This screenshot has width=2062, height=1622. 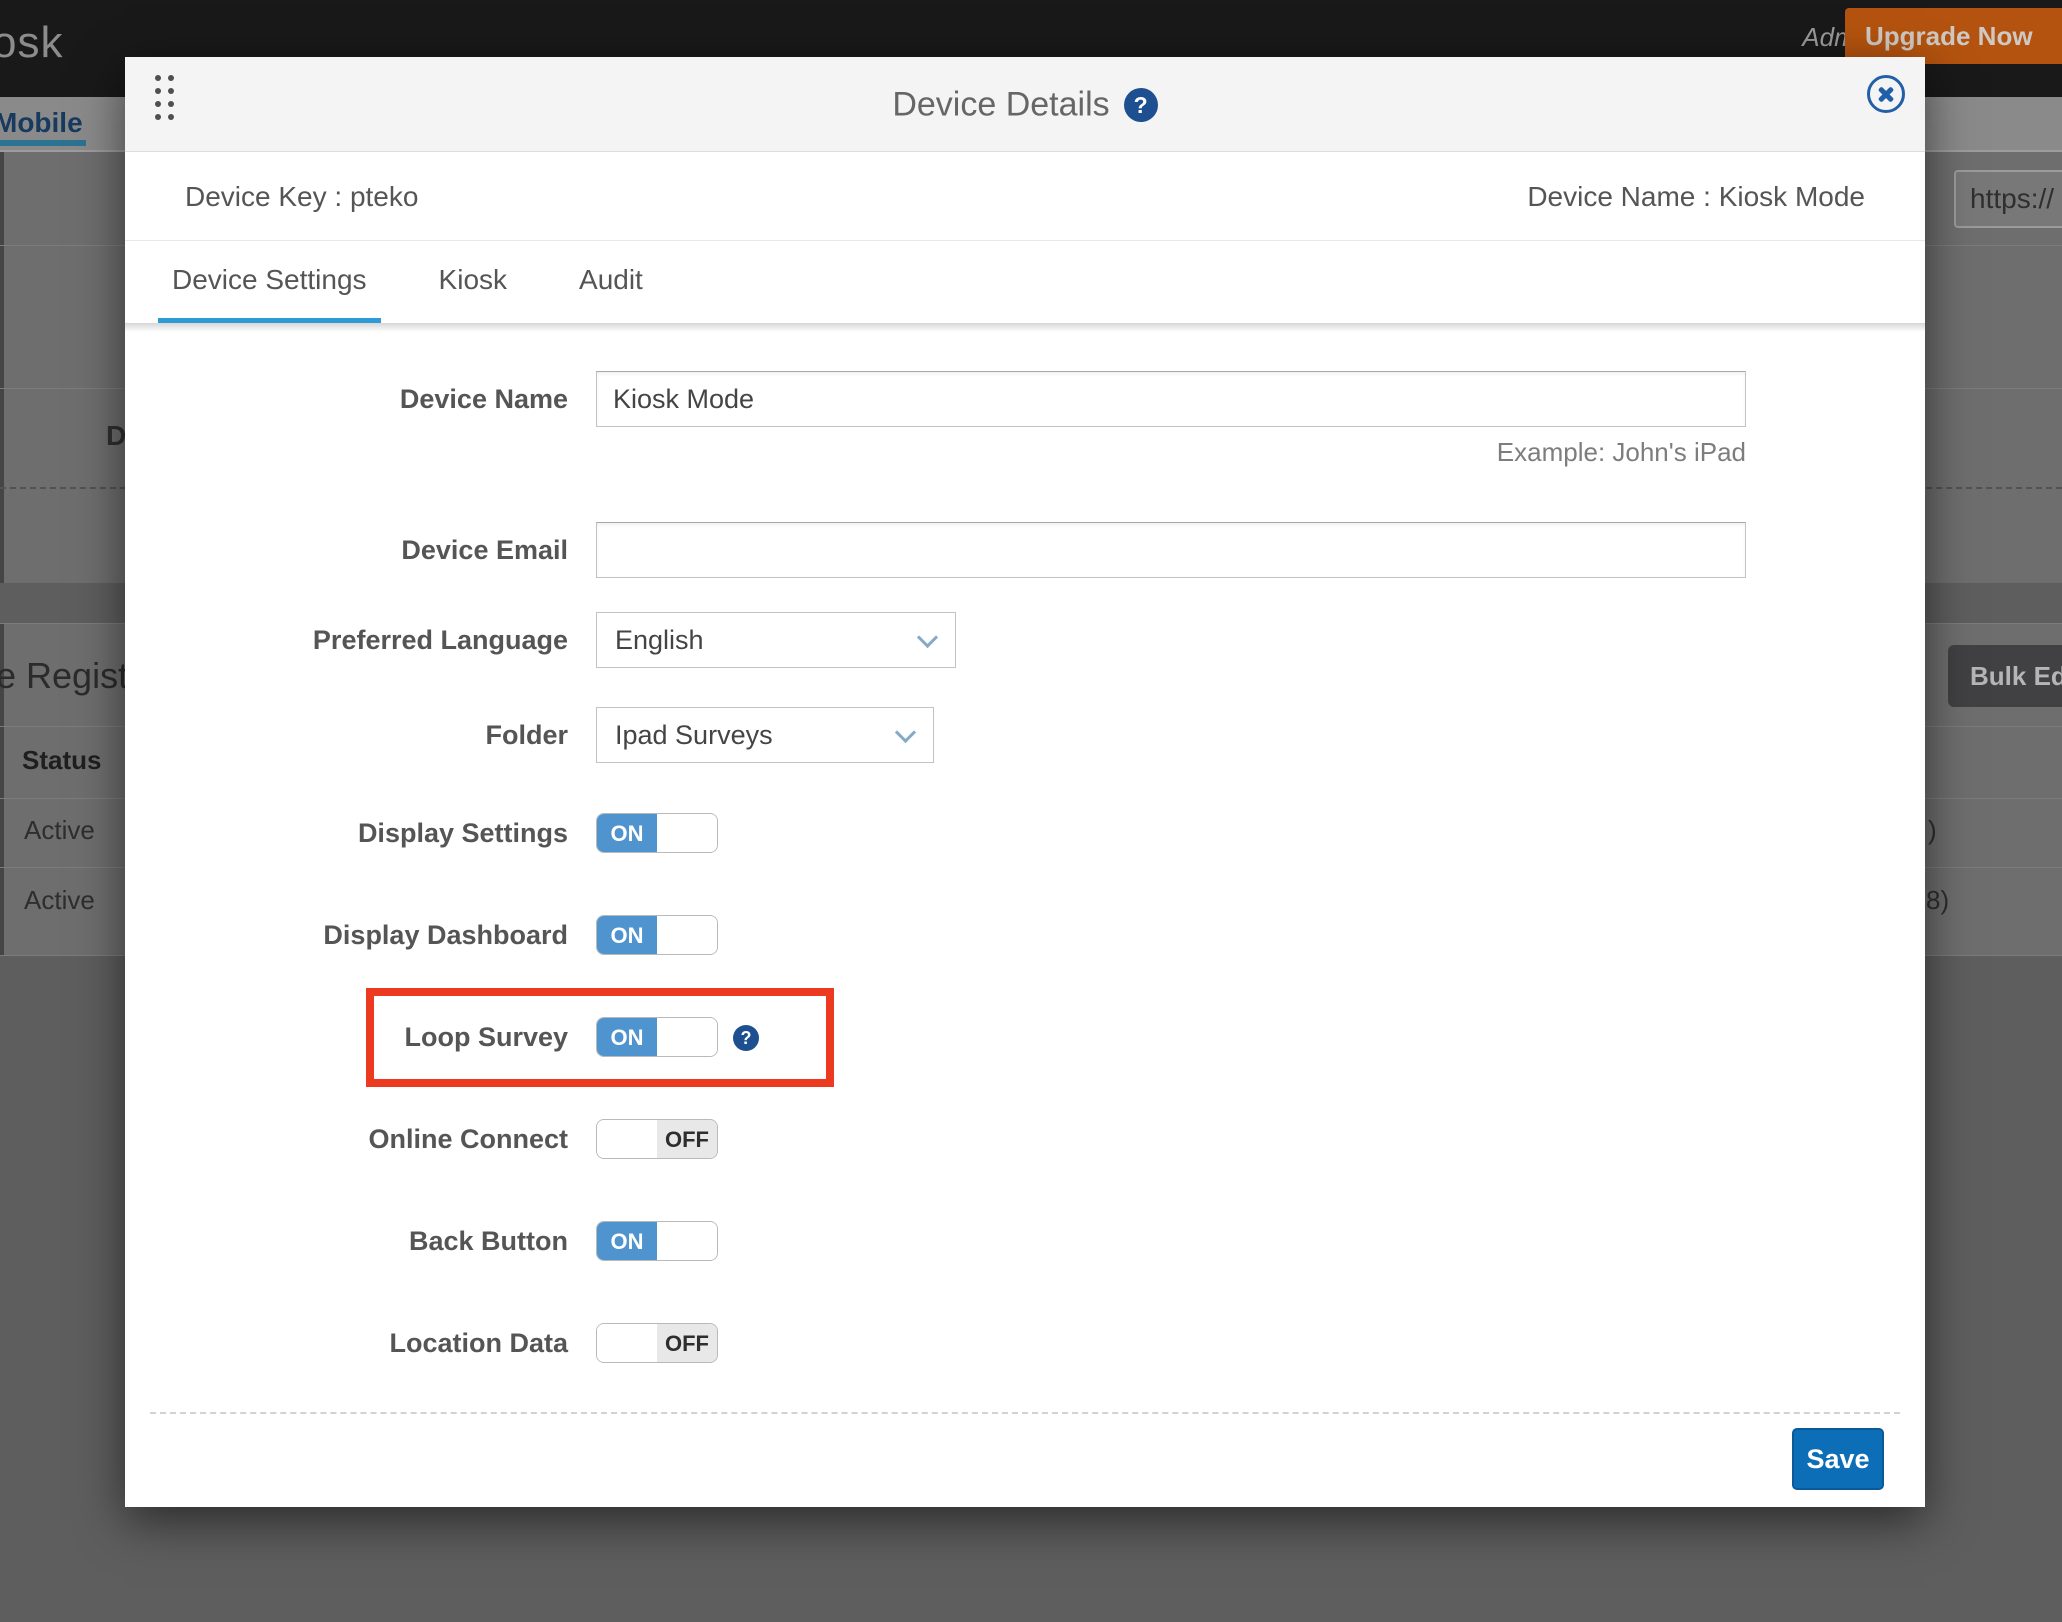 I want to click on url-input: https://, so click(x=2008, y=199).